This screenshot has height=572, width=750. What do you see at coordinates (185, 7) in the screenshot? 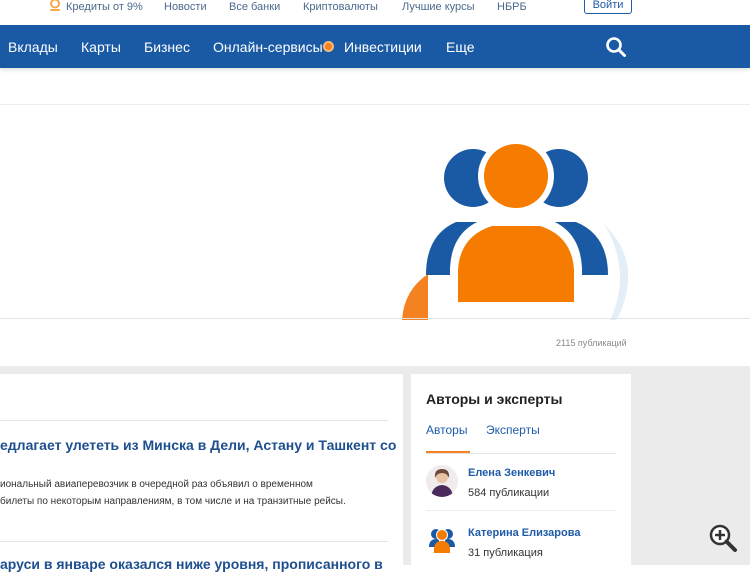
I see `top-link-news: Новости` at bounding box center [185, 7].